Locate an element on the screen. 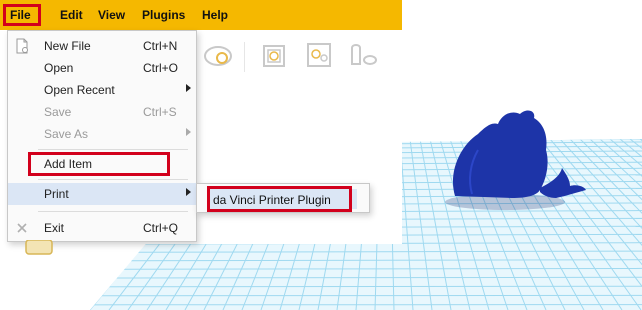 The width and height of the screenshot is (642, 310). menu-item-label: Open is located at coordinates (59, 68).